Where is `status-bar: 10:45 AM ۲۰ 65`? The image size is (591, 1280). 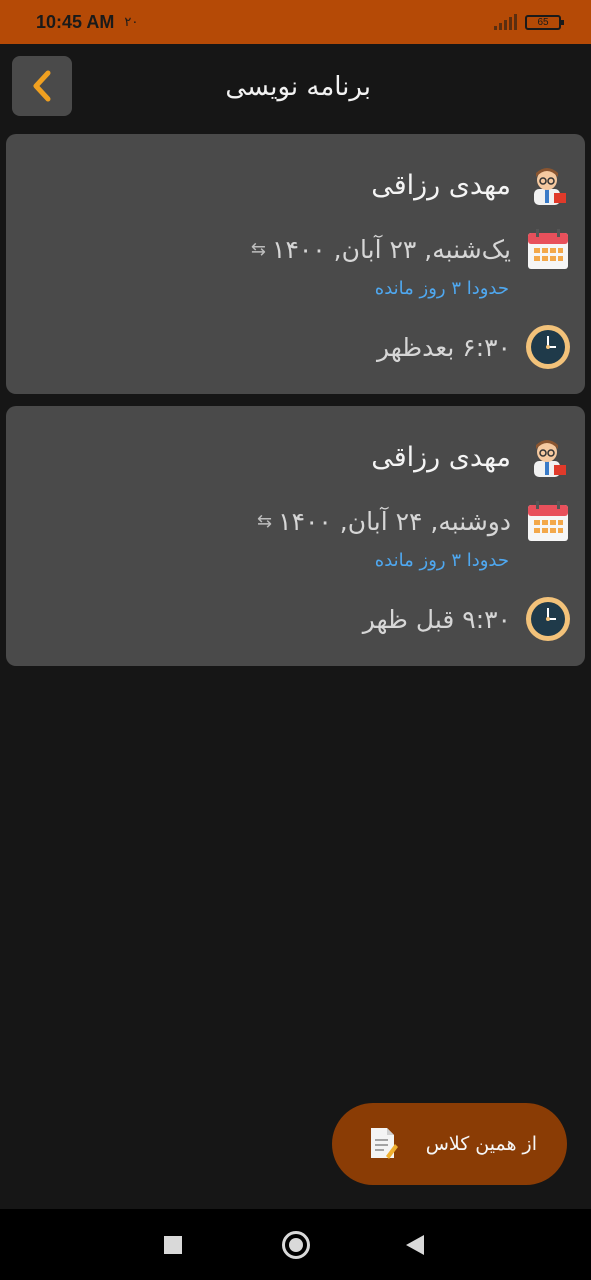
status-bar: 10:45 AM ۲۰ 65 is located at coordinates (295, 22).